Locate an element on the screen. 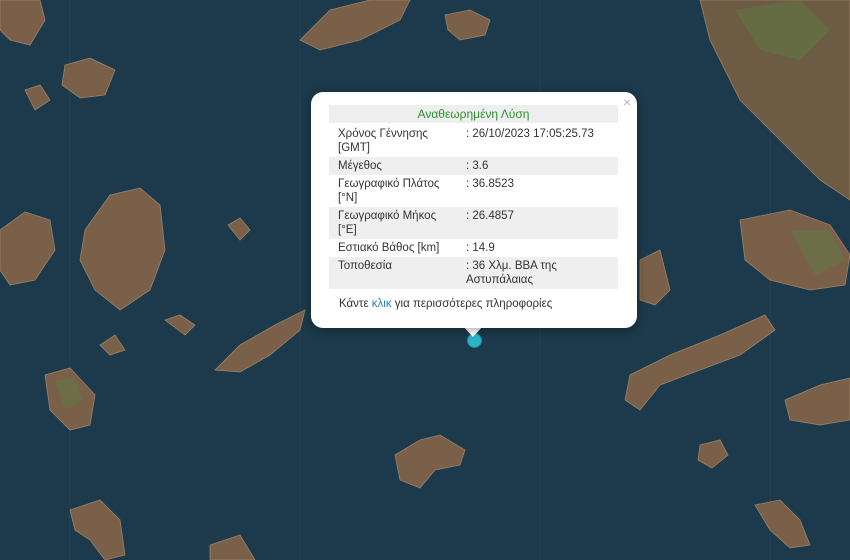  table-row: Εστιακό Βάθος [km] : 14.9 is located at coordinates (473, 248).